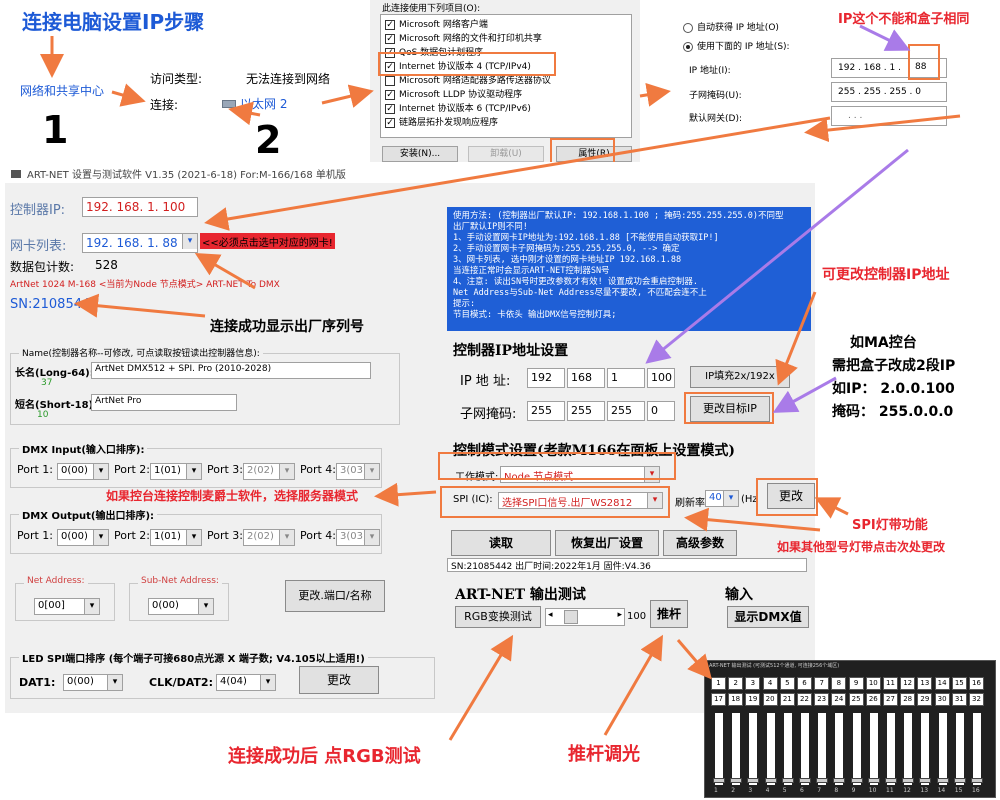 This screenshot has height=800, width=1000. What do you see at coordinates (586, 378) in the screenshot?
I see `target-ip-octet-2: 168` at bounding box center [586, 378].